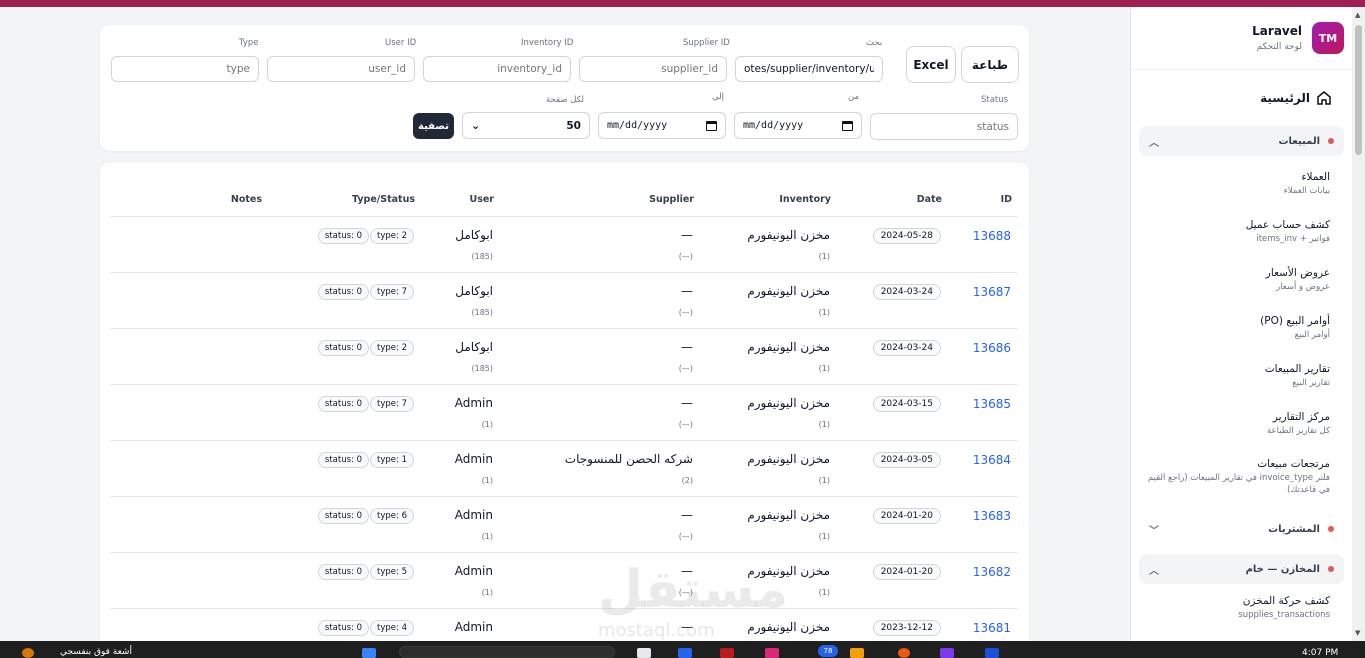  What do you see at coordinates (28, 653) in the screenshot?
I see `weather-icon` at bounding box center [28, 653].